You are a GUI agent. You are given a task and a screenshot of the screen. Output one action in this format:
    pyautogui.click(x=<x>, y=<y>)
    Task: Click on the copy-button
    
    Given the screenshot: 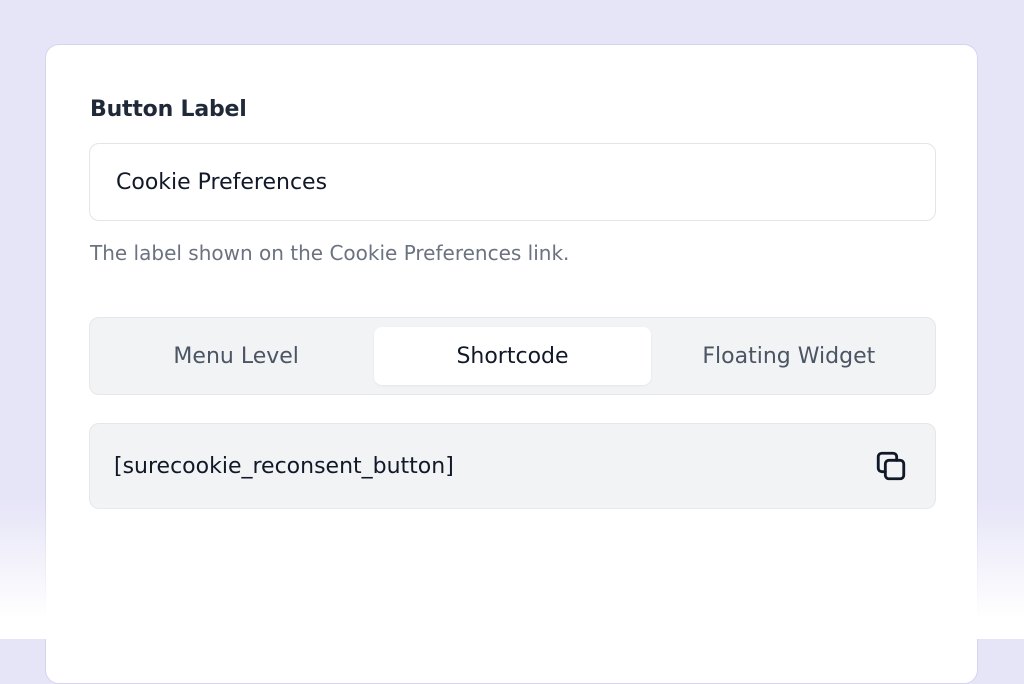 What is the action you would take?
    pyautogui.click(x=891, y=466)
    